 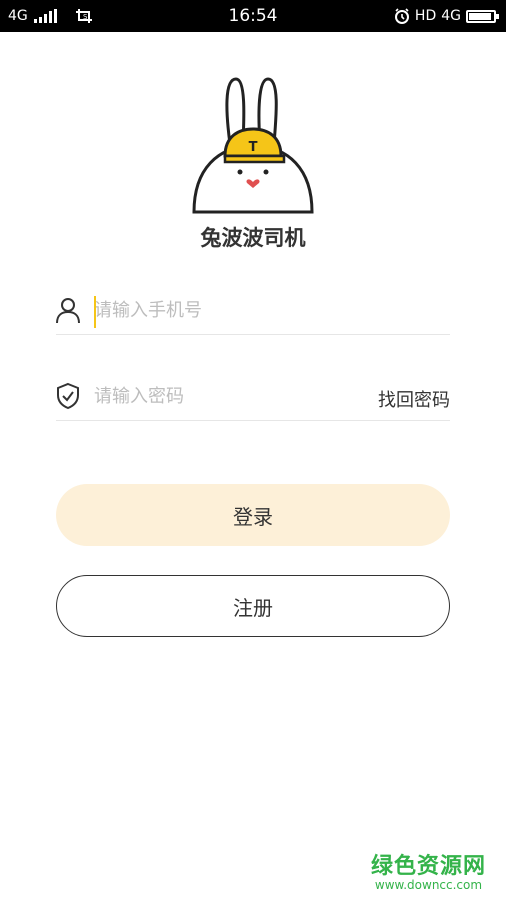 I want to click on password-field-row: 找回密码, so click(x=253, y=396).